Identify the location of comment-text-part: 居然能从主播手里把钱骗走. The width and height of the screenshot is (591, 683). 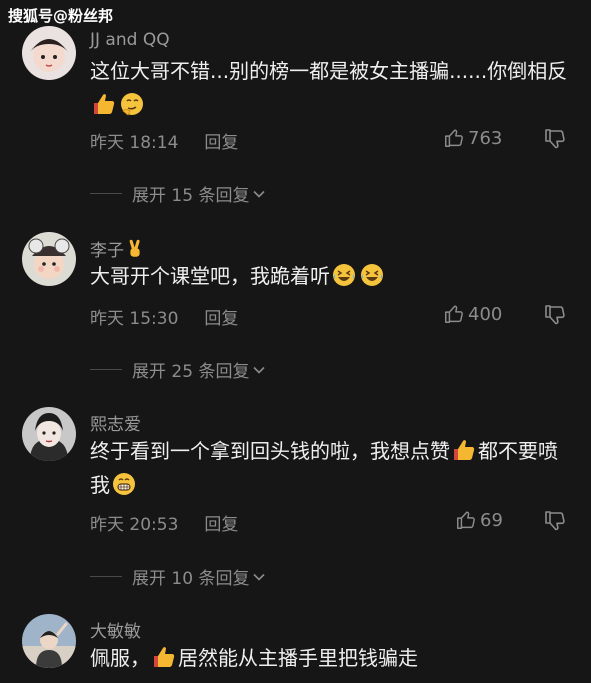
(298, 658).